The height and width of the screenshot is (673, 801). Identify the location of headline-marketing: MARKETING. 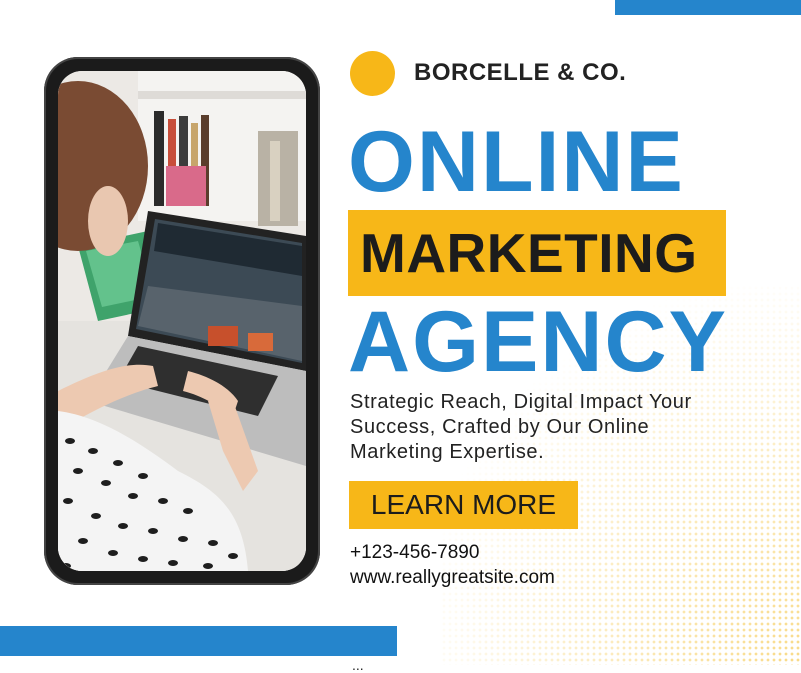
(529, 253).